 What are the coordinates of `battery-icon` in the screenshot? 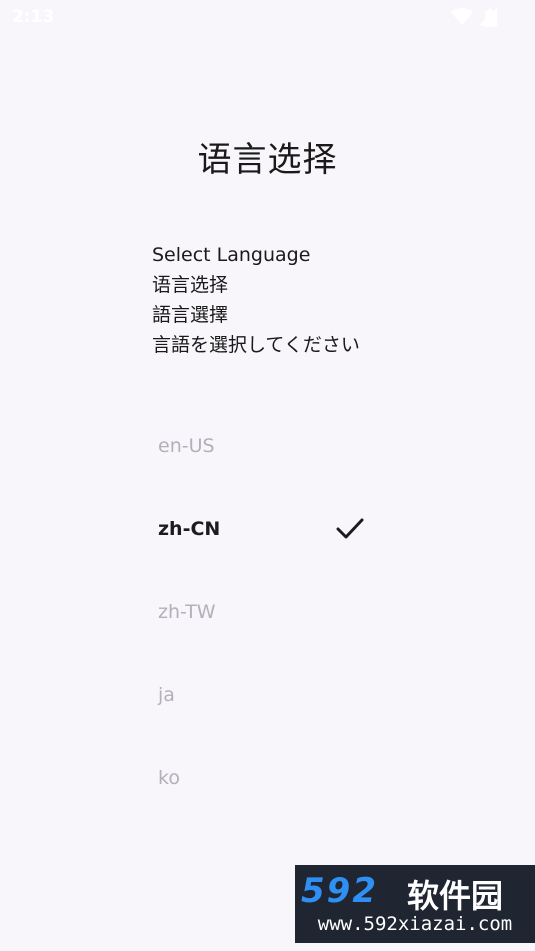 It's located at (490, 18).